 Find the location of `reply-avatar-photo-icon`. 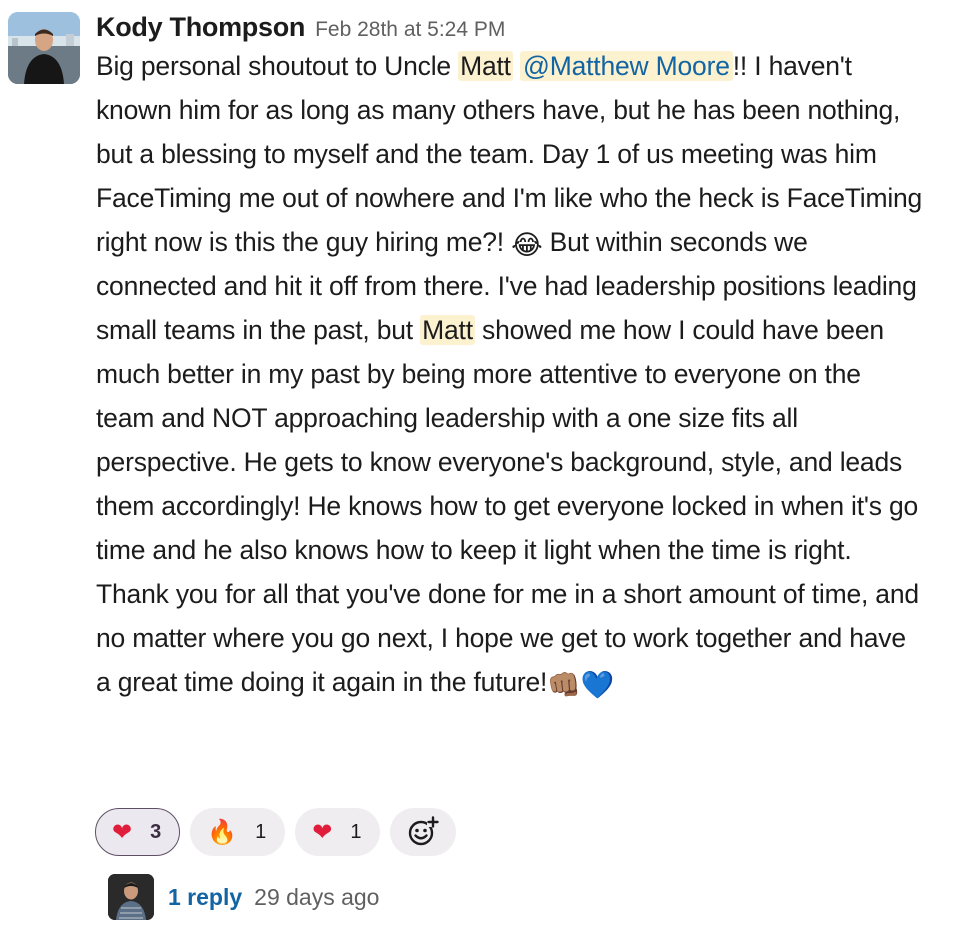

reply-avatar-photo-icon is located at coordinates (131, 897).